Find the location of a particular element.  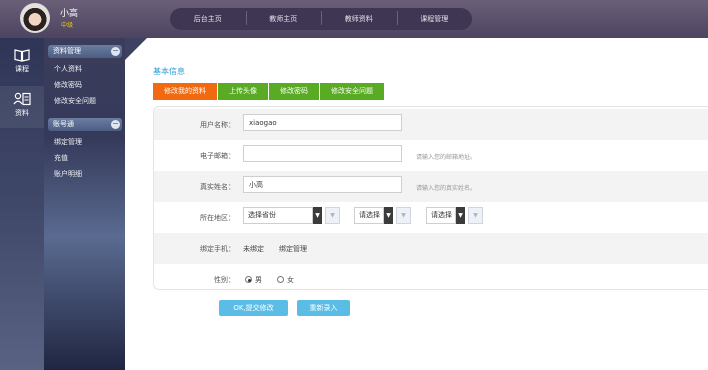

form-row-realname: 真实姓名： 请输入您的真实姓名。 is located at coordinates (431, 186).